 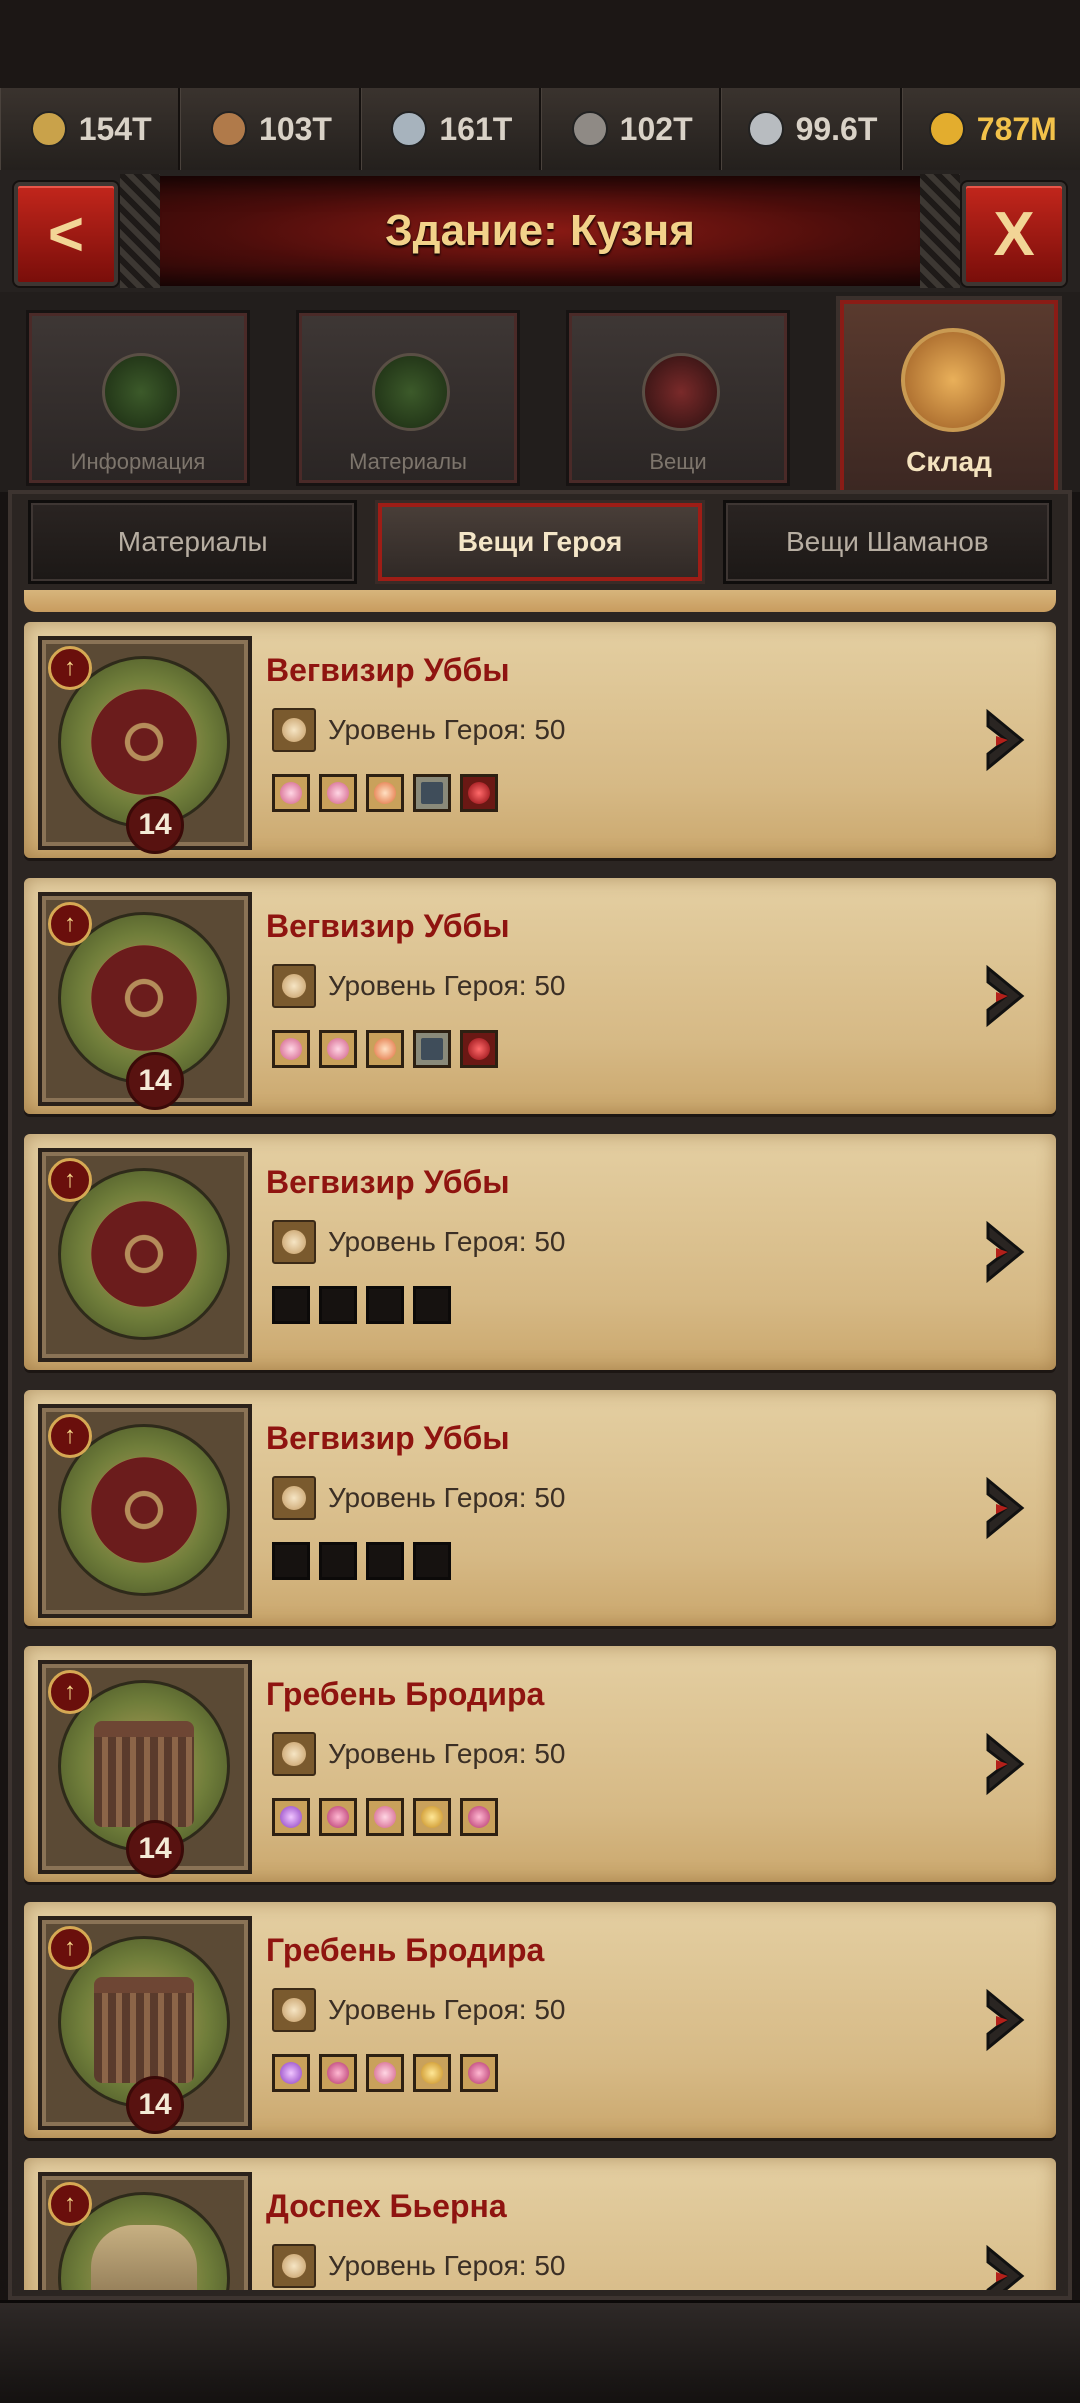 What do you see at coordinates (66, 234) in the screenshot?
I see `back-button: <` at bounding box center [66, 234].